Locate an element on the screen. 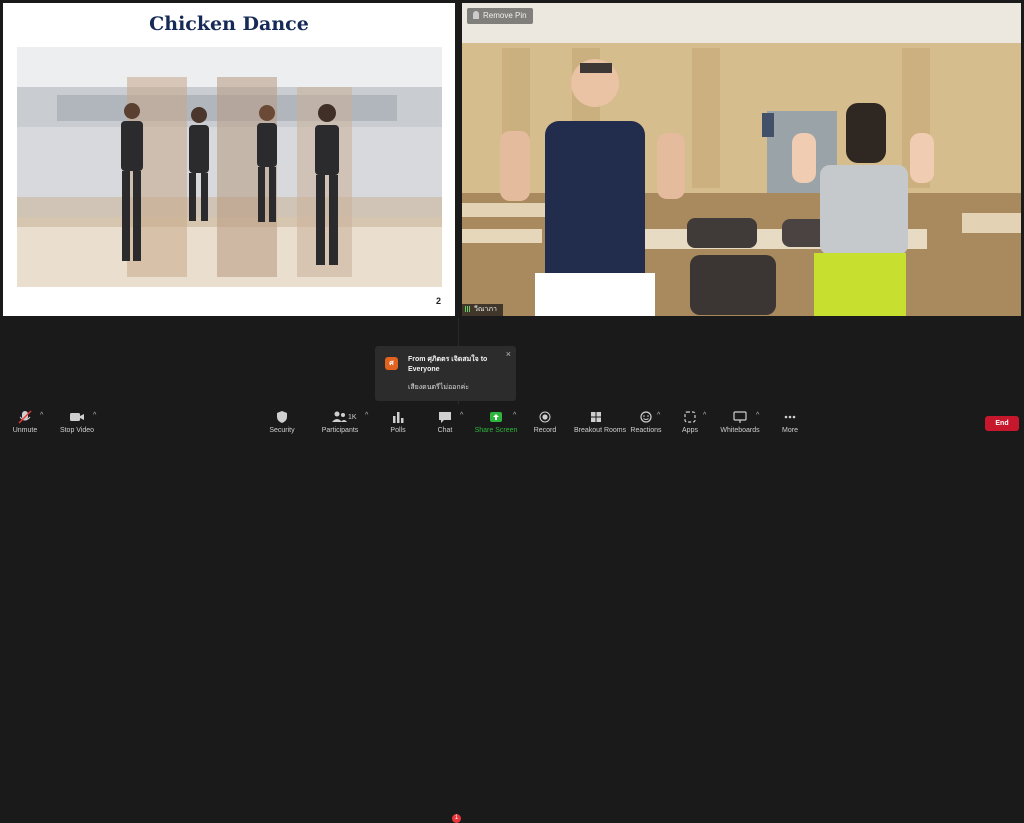 The image size is (1024, 823). video-camera-icon is located at coordinates (77, 417).